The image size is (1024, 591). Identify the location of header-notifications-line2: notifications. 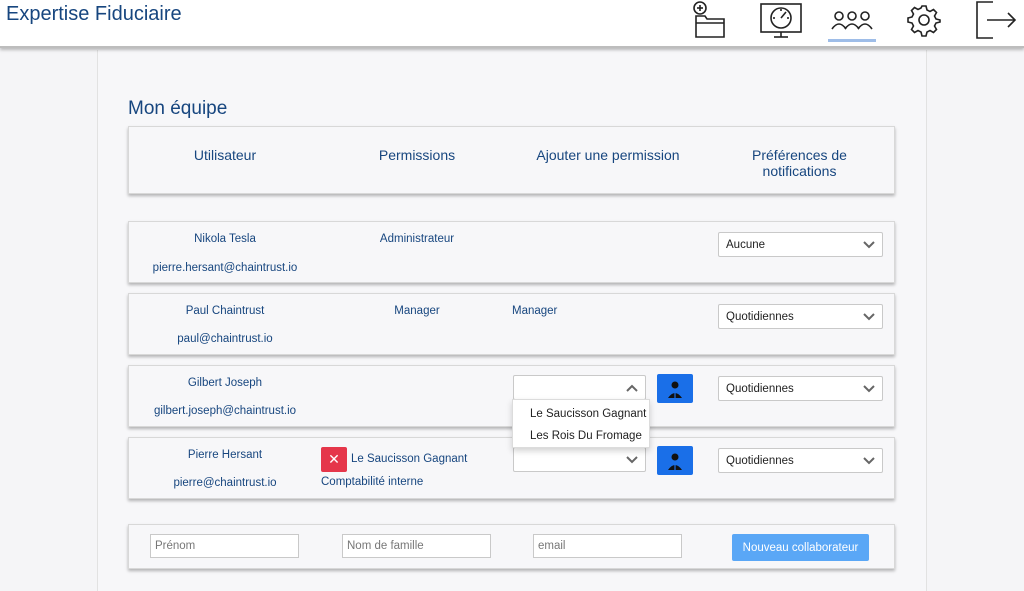
(799, 171).